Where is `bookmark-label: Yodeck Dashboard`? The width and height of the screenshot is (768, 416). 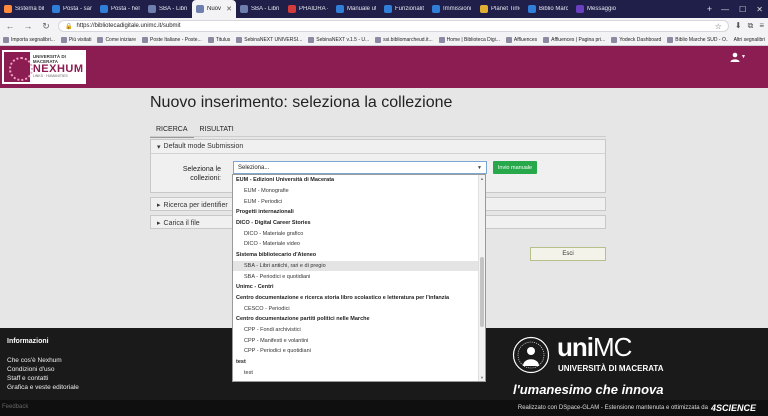 bookmark-label: Yodeck Dashboard is located at coordinates (640, 39).